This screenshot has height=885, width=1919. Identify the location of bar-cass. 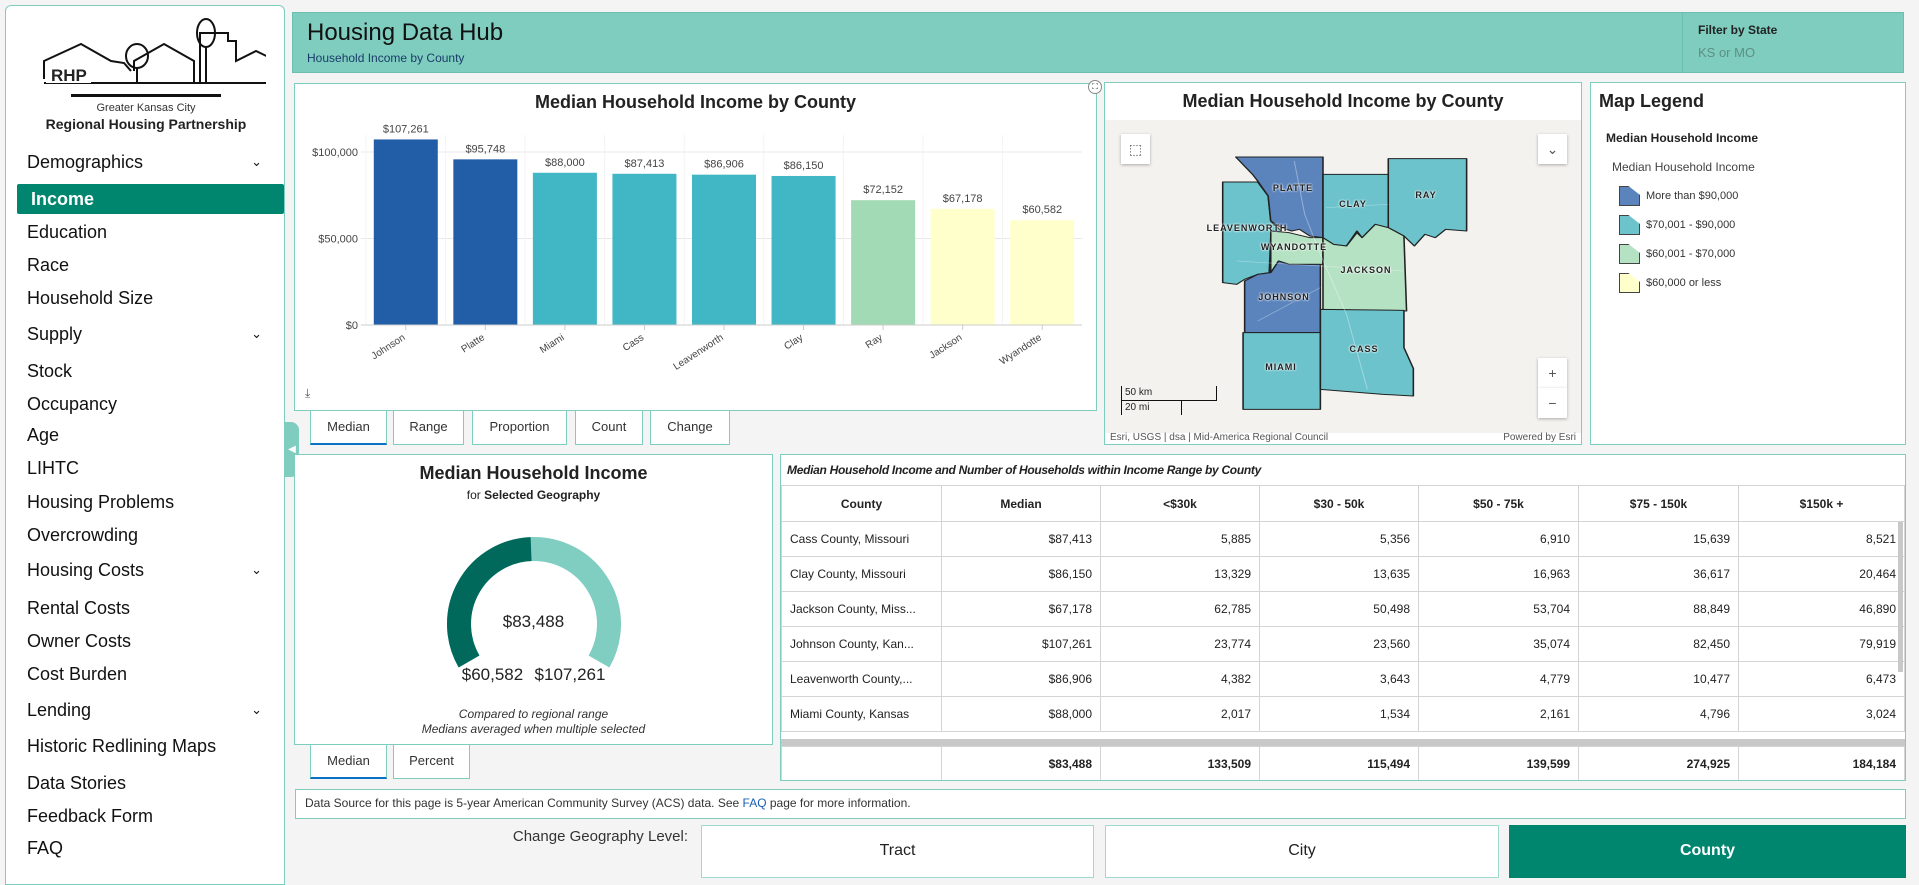
(644, 249).